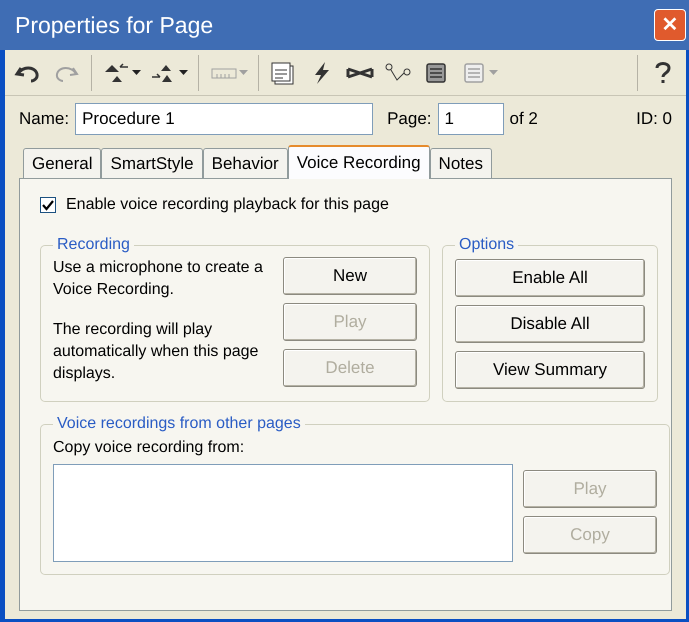 The height and width of the screenshot is (622, 689). What do you see at coordinates (283, 513) in the screenshot?
I see `recordings-list` at bounding box center [283, 513].